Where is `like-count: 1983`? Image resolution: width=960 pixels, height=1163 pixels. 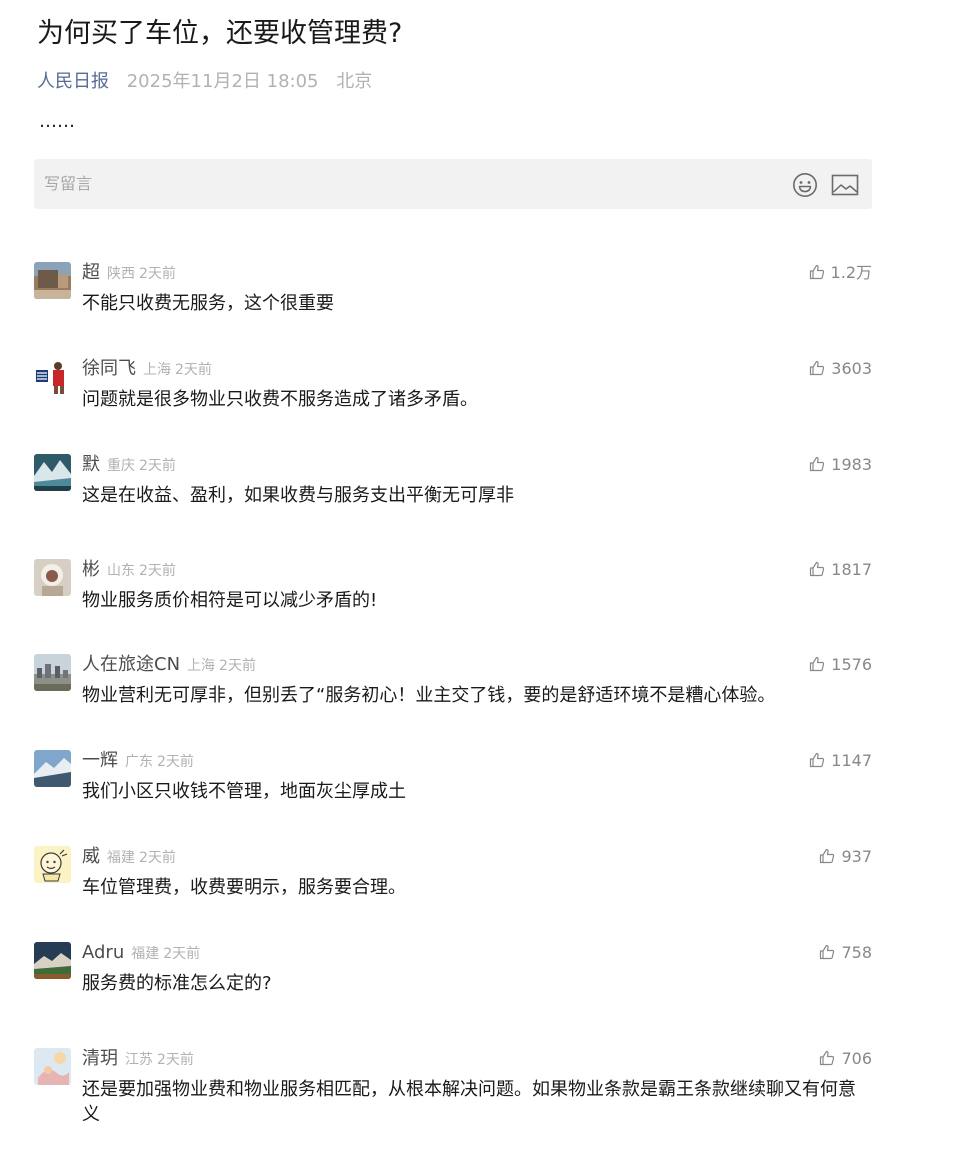 like-count: 1983 is located at coordinates (851, 464).